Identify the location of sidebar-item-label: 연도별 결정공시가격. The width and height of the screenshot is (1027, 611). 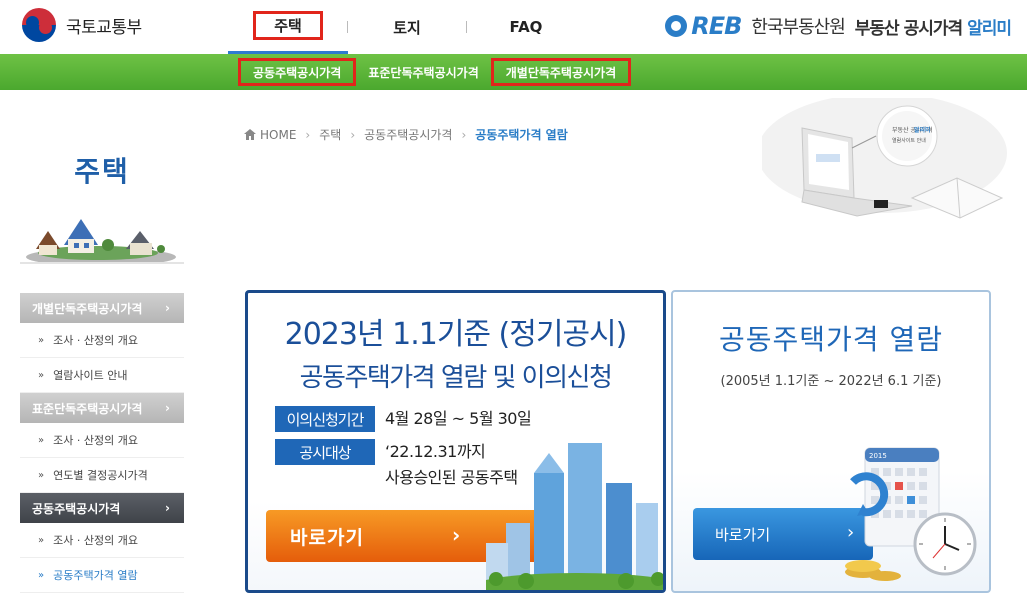
(100, 475).